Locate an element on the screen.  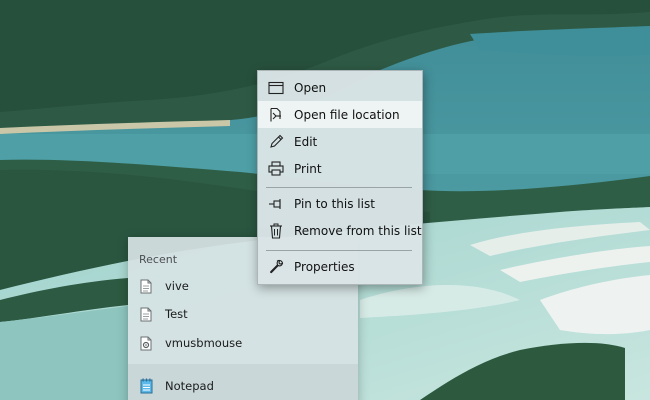
wrench-icon is located at coordinates (276, 267).